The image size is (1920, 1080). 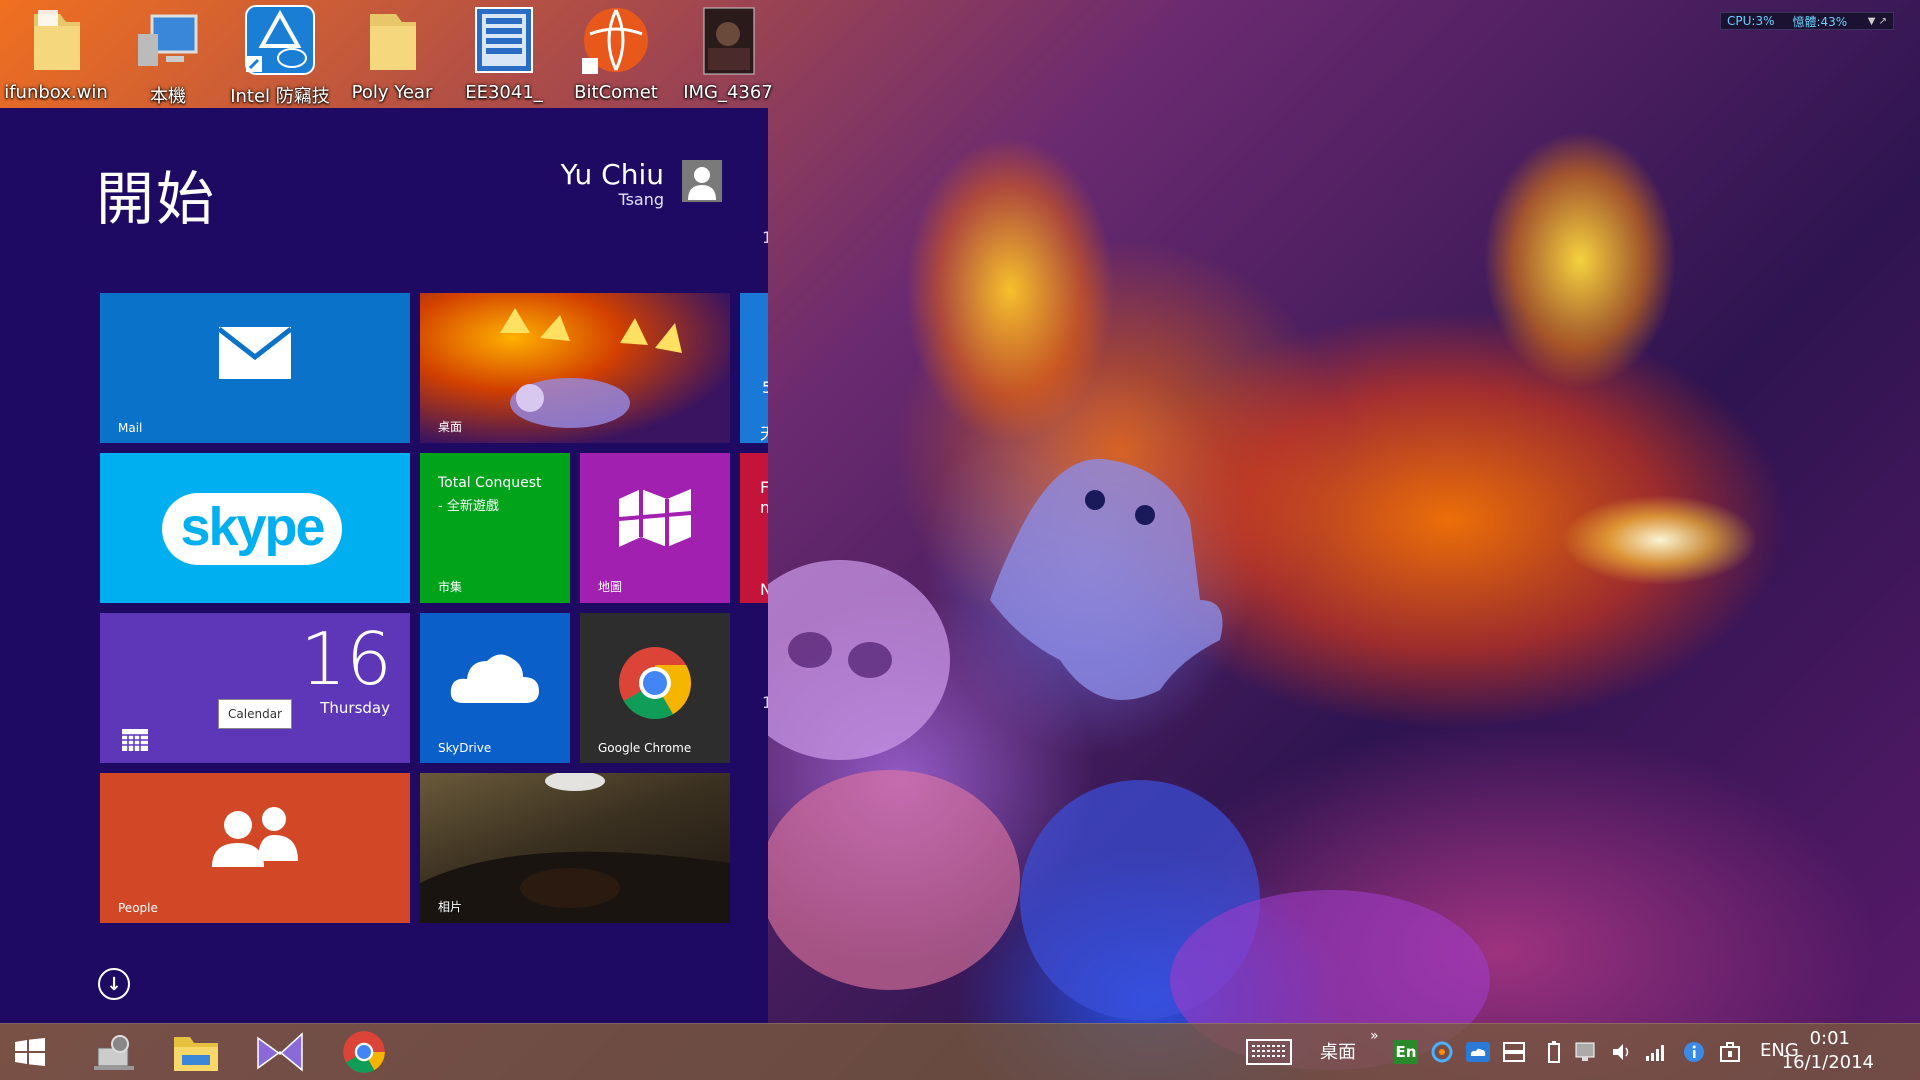 What do you see at coordinates (765, 387) in the screenshot?
I see `peek-text: 5` at bounding box center [765, 387].